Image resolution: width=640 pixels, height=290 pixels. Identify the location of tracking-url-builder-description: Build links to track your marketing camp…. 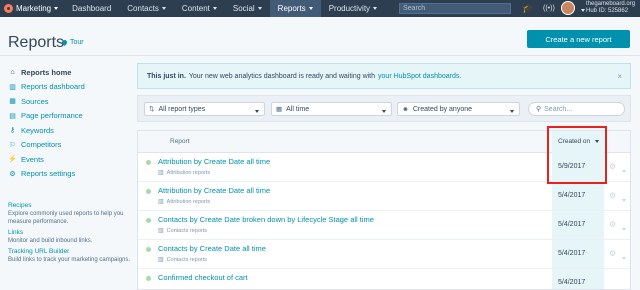
(69, 260).